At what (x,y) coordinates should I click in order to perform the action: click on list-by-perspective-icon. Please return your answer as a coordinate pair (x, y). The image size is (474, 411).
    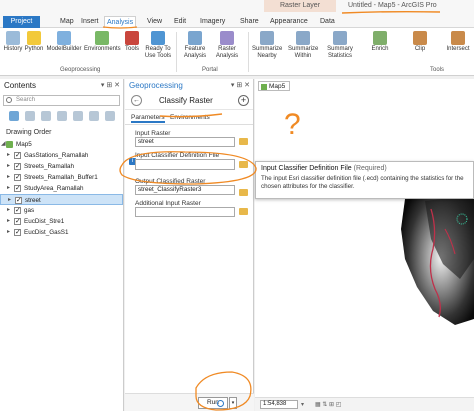
    Looking at the image, I should click on (110, 116).